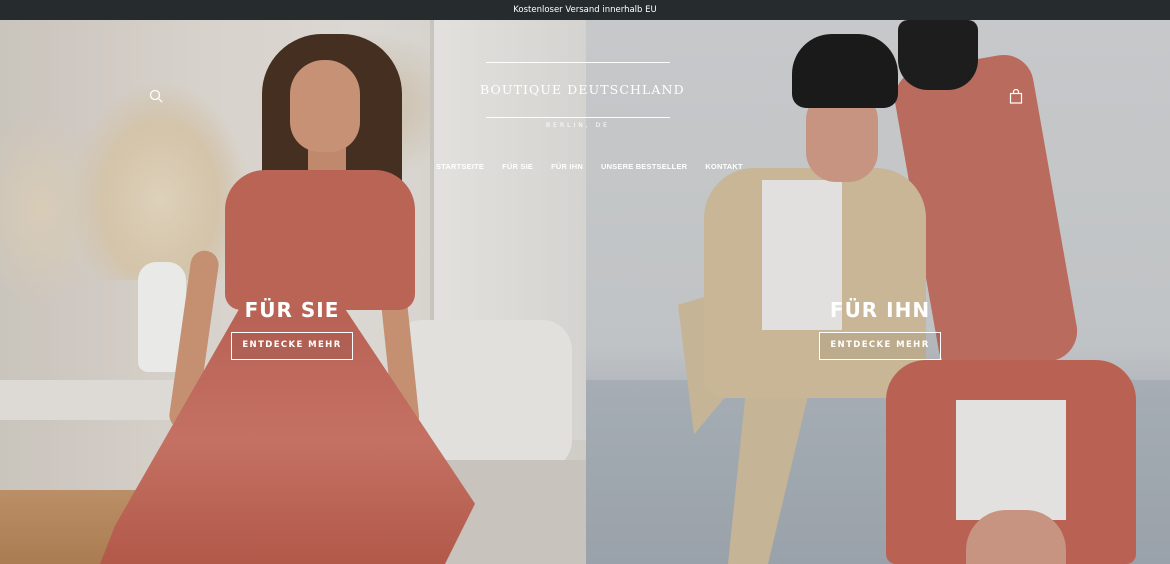 This screenshot has width=1170, height=564. What do you see at coordinates (292, 346) in the screenshot?
I see `discover-more-women-button: ENTDECKE MEHR` at bounding box center [292, 346].